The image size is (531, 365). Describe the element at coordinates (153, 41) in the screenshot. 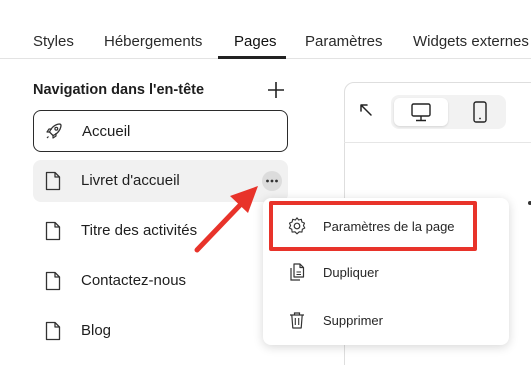

I see `tab-hebergements: Hébergements` at that location.